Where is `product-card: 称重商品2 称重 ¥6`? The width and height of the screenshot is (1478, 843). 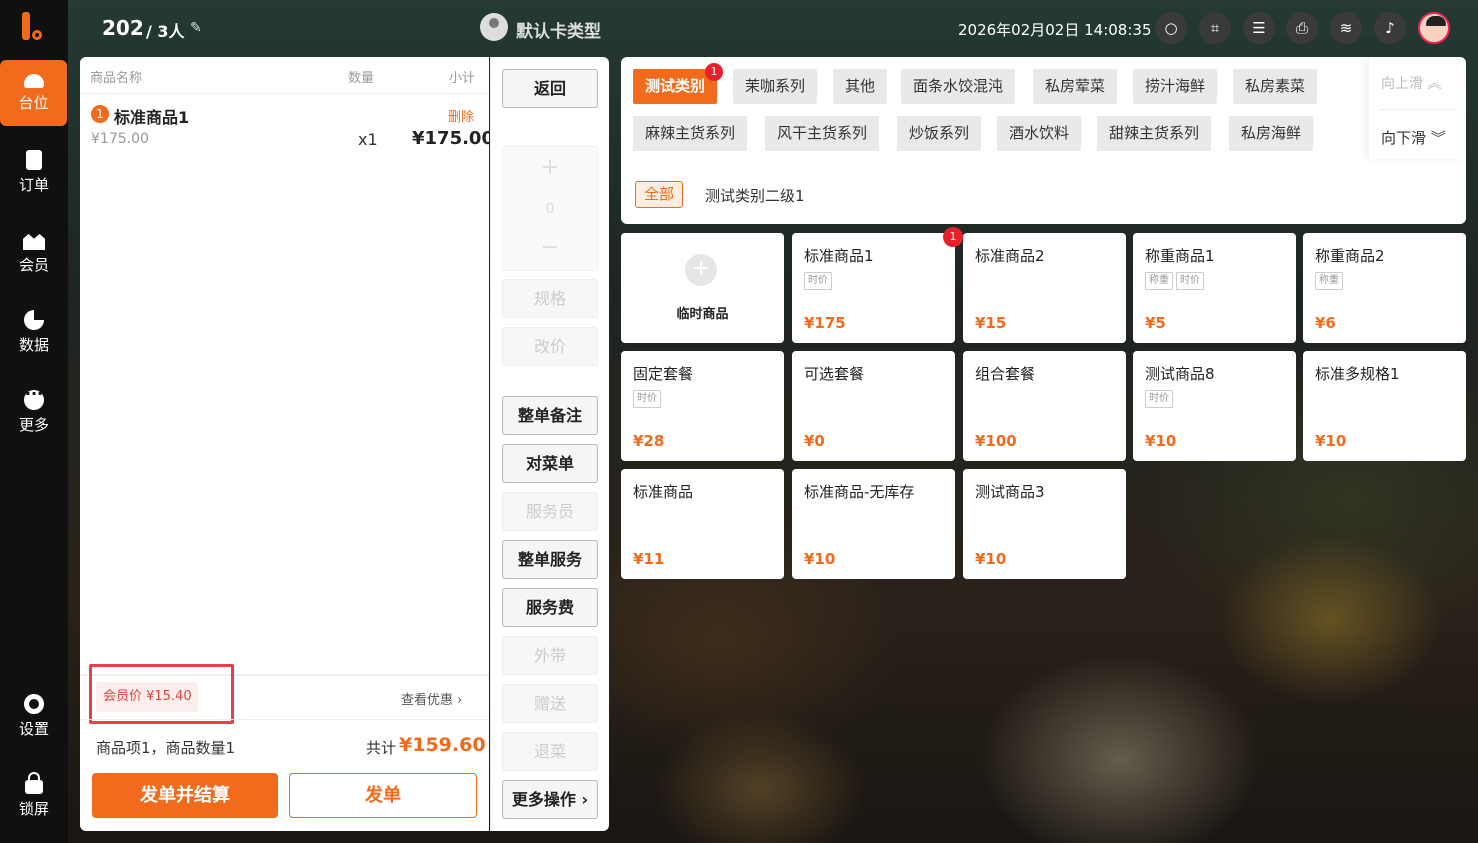
product-card: 称重商品2 称重 ¥6 is located at coordinates (1384, 288).